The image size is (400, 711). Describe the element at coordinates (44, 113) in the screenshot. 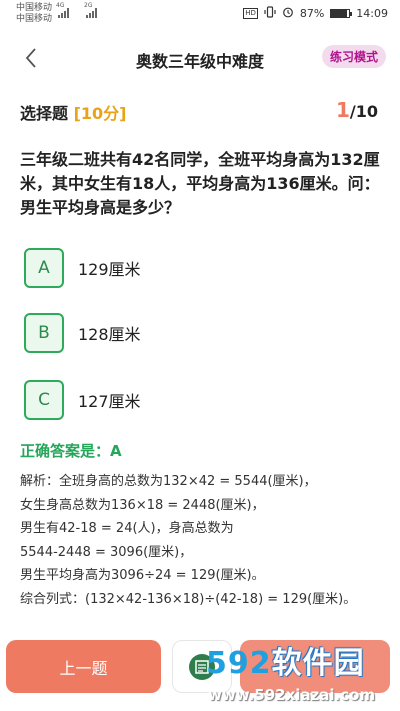

I see `question-type-label: 选择题` at that location.